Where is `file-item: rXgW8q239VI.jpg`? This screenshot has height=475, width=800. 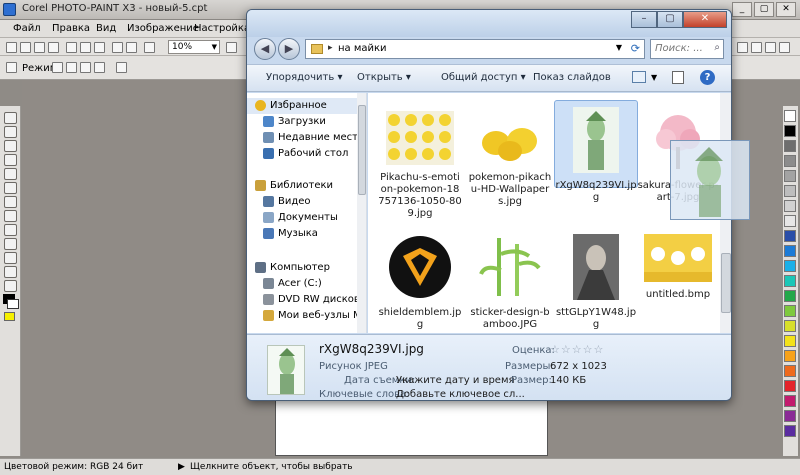
file-item: rXgW8q239VI.jpg is located at coordinates (596, 151).